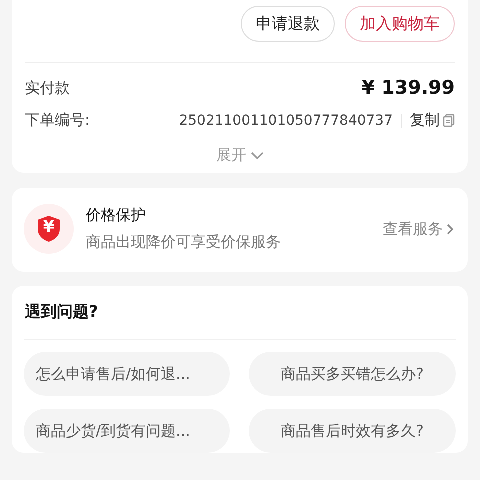 Image resolution: width=480 pixels, height=480 pixels. Describe the element at coordinates (432, 120) in the screenshot. I see `copy-button: 复制` at that location.